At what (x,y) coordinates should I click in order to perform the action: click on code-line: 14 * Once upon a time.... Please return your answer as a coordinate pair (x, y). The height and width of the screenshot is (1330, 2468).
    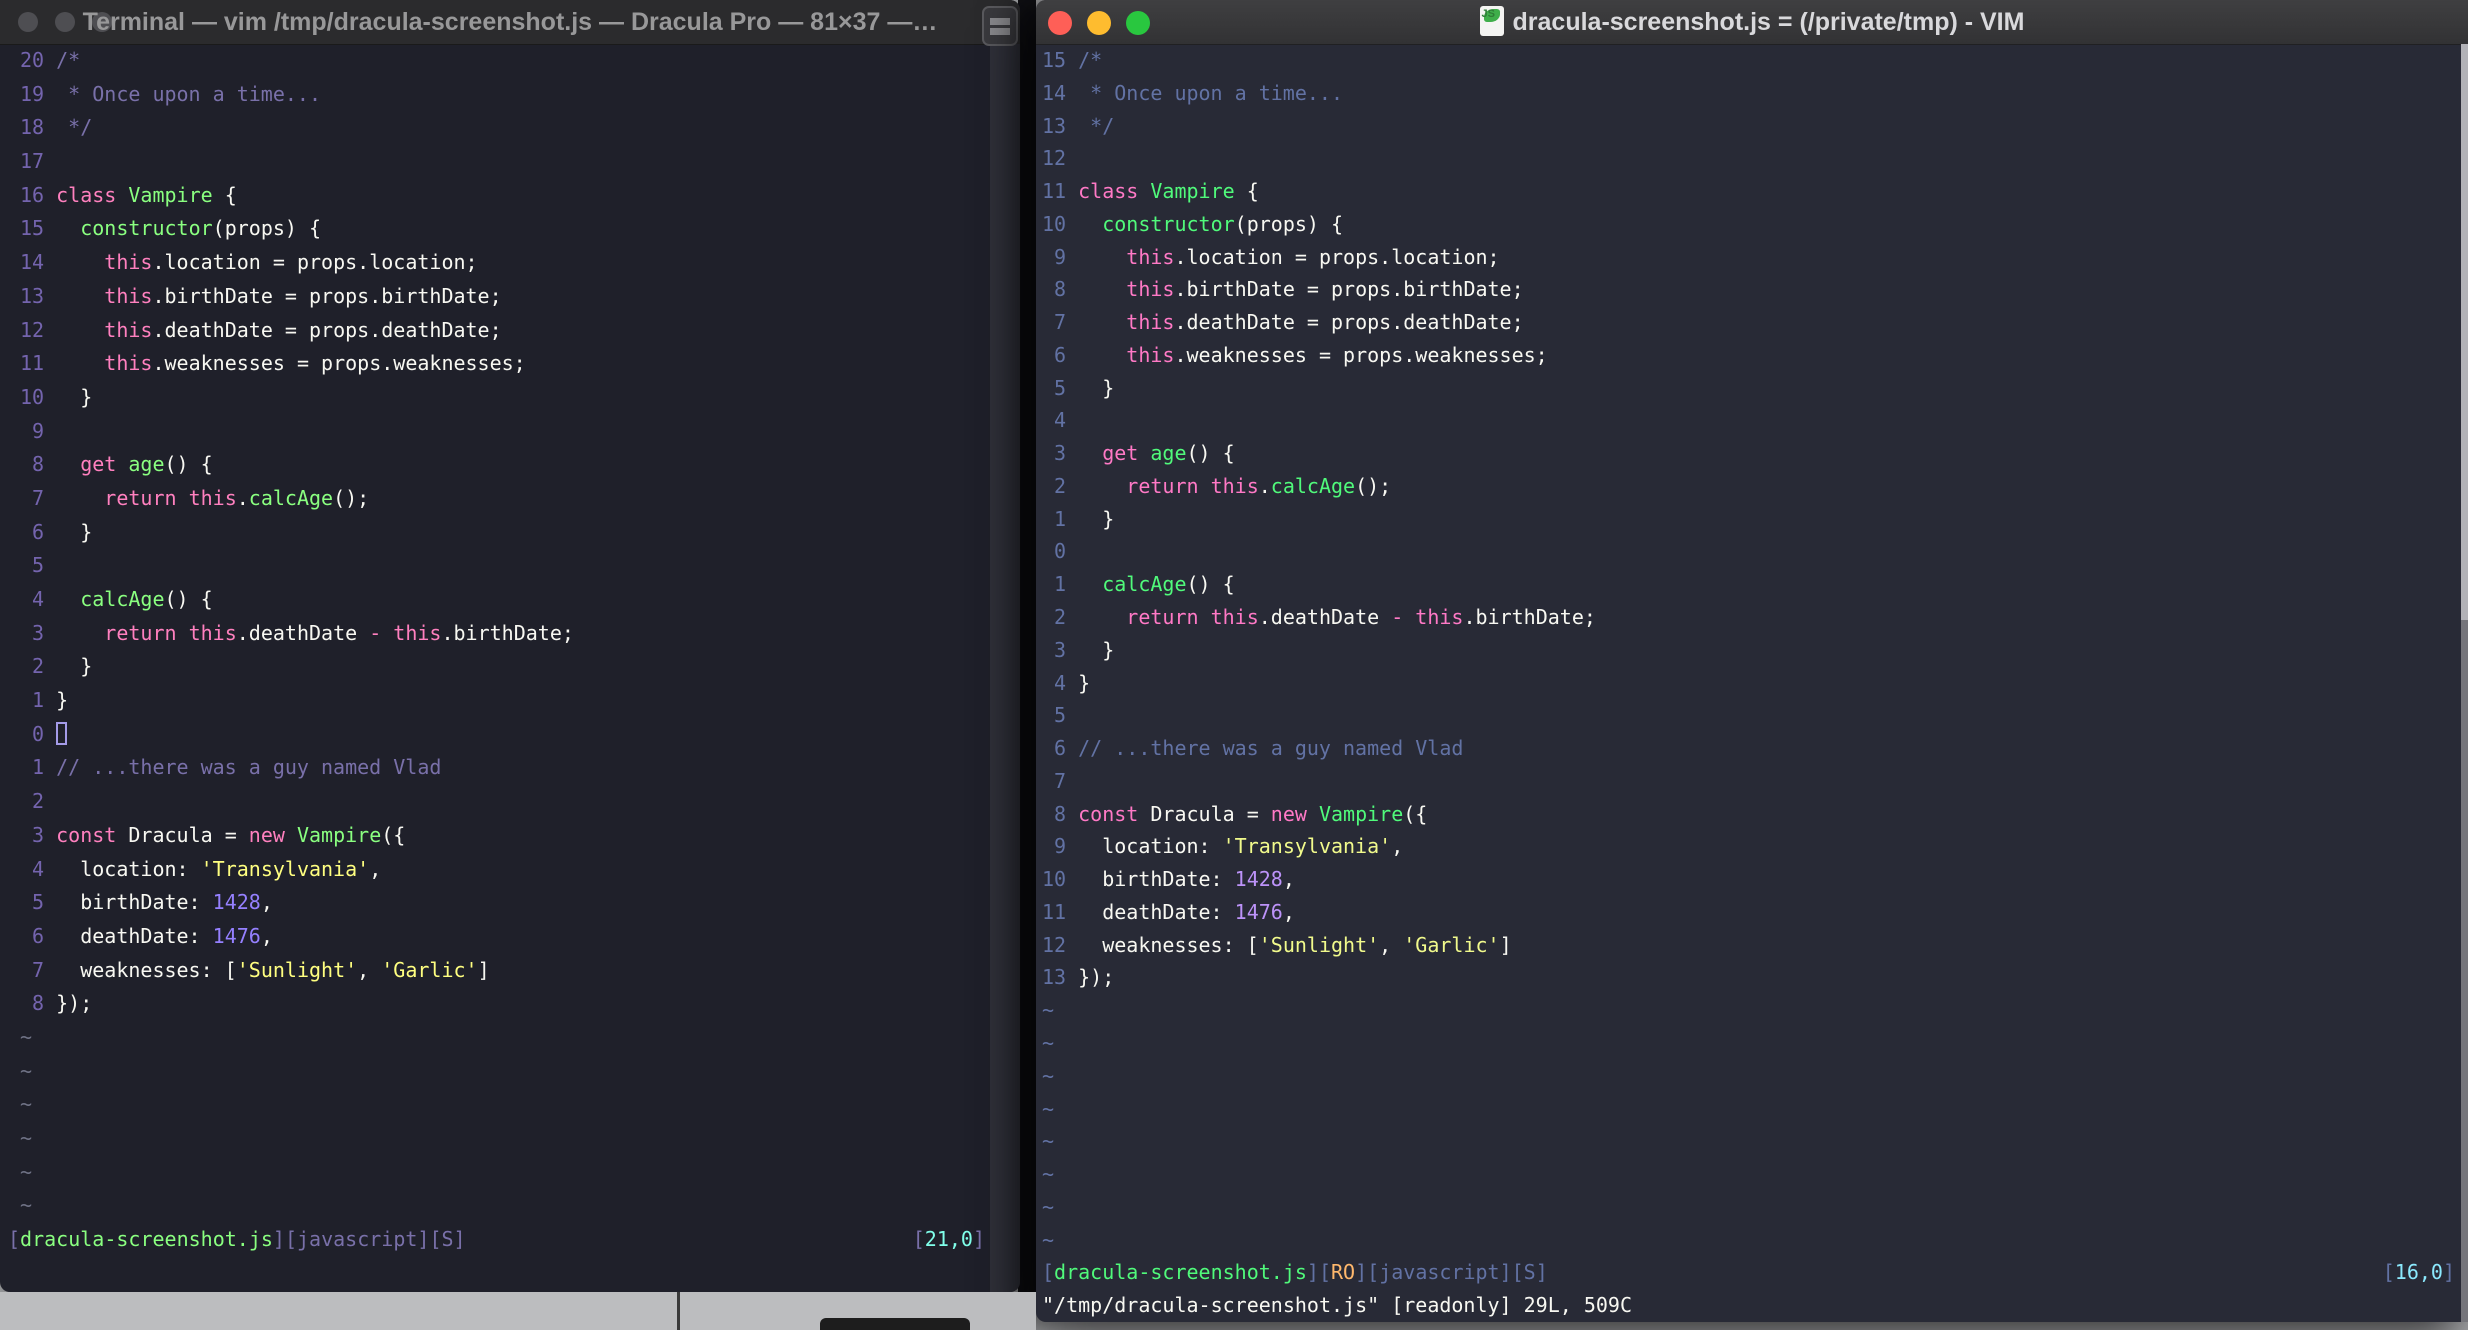
    Looking at the image, I should click on (1752, 93).